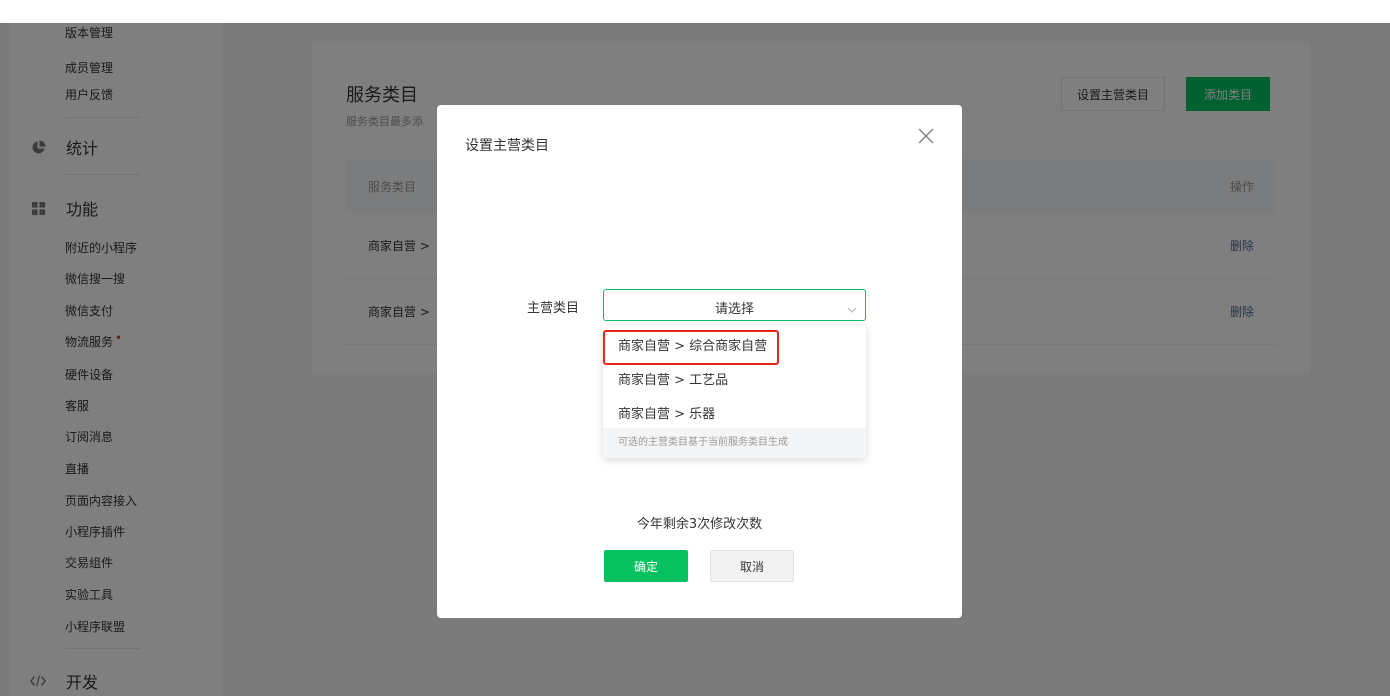  What do you see at coordinates (926, 136) in the screenshot?
I see `close-icon` at bounding box center [926, 136].